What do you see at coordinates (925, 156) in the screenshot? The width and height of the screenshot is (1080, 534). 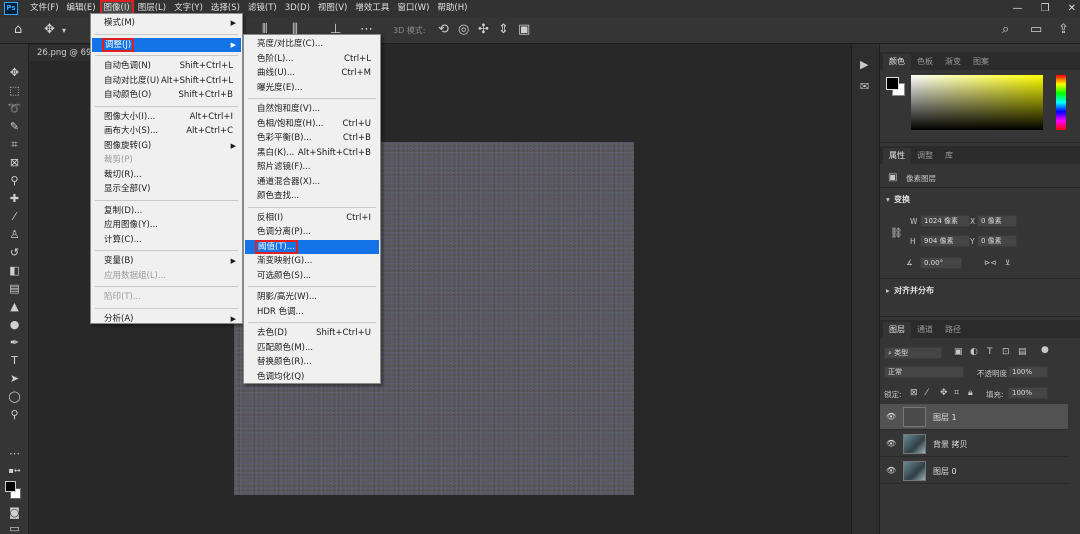 I see `prop-tabs-tab-1: 调整` at bounding box center [925, 156].